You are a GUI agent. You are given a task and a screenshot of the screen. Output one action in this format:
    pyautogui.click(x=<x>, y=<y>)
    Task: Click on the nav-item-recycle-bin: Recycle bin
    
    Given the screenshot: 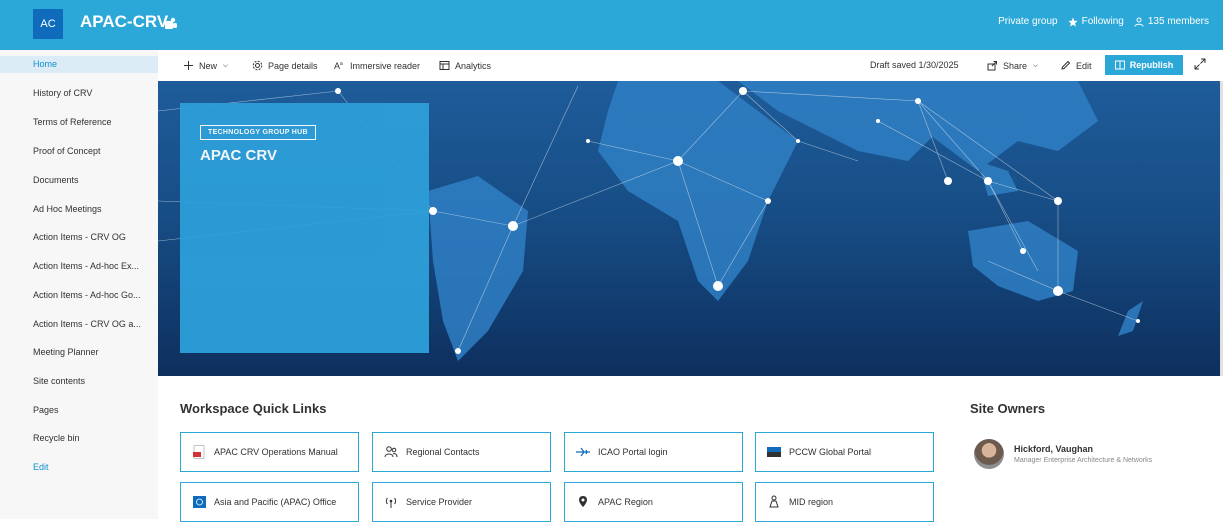 What is the action you would take?
    pyautogui.click(x=56, y=438)
    